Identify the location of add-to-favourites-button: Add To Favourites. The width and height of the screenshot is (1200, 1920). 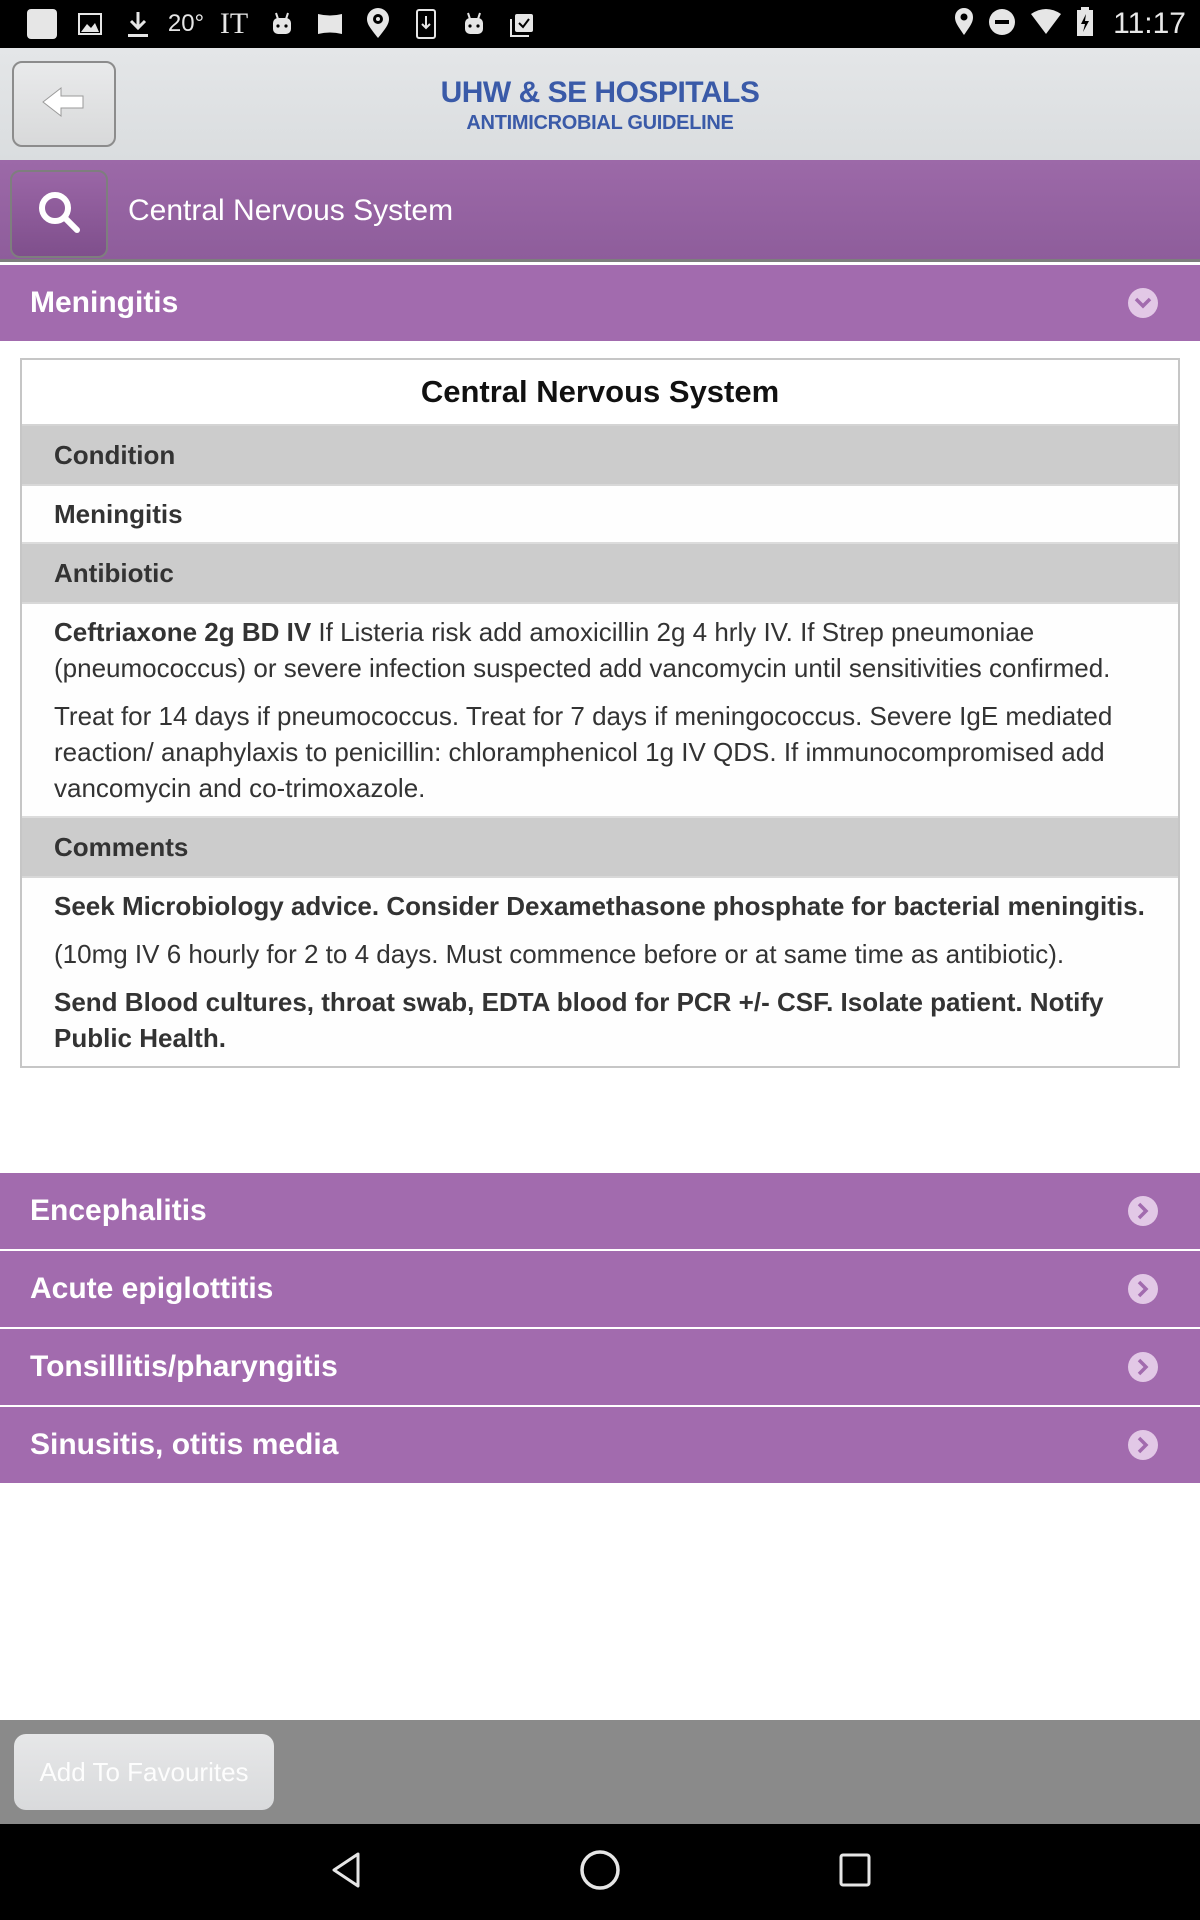
(144, 1772).